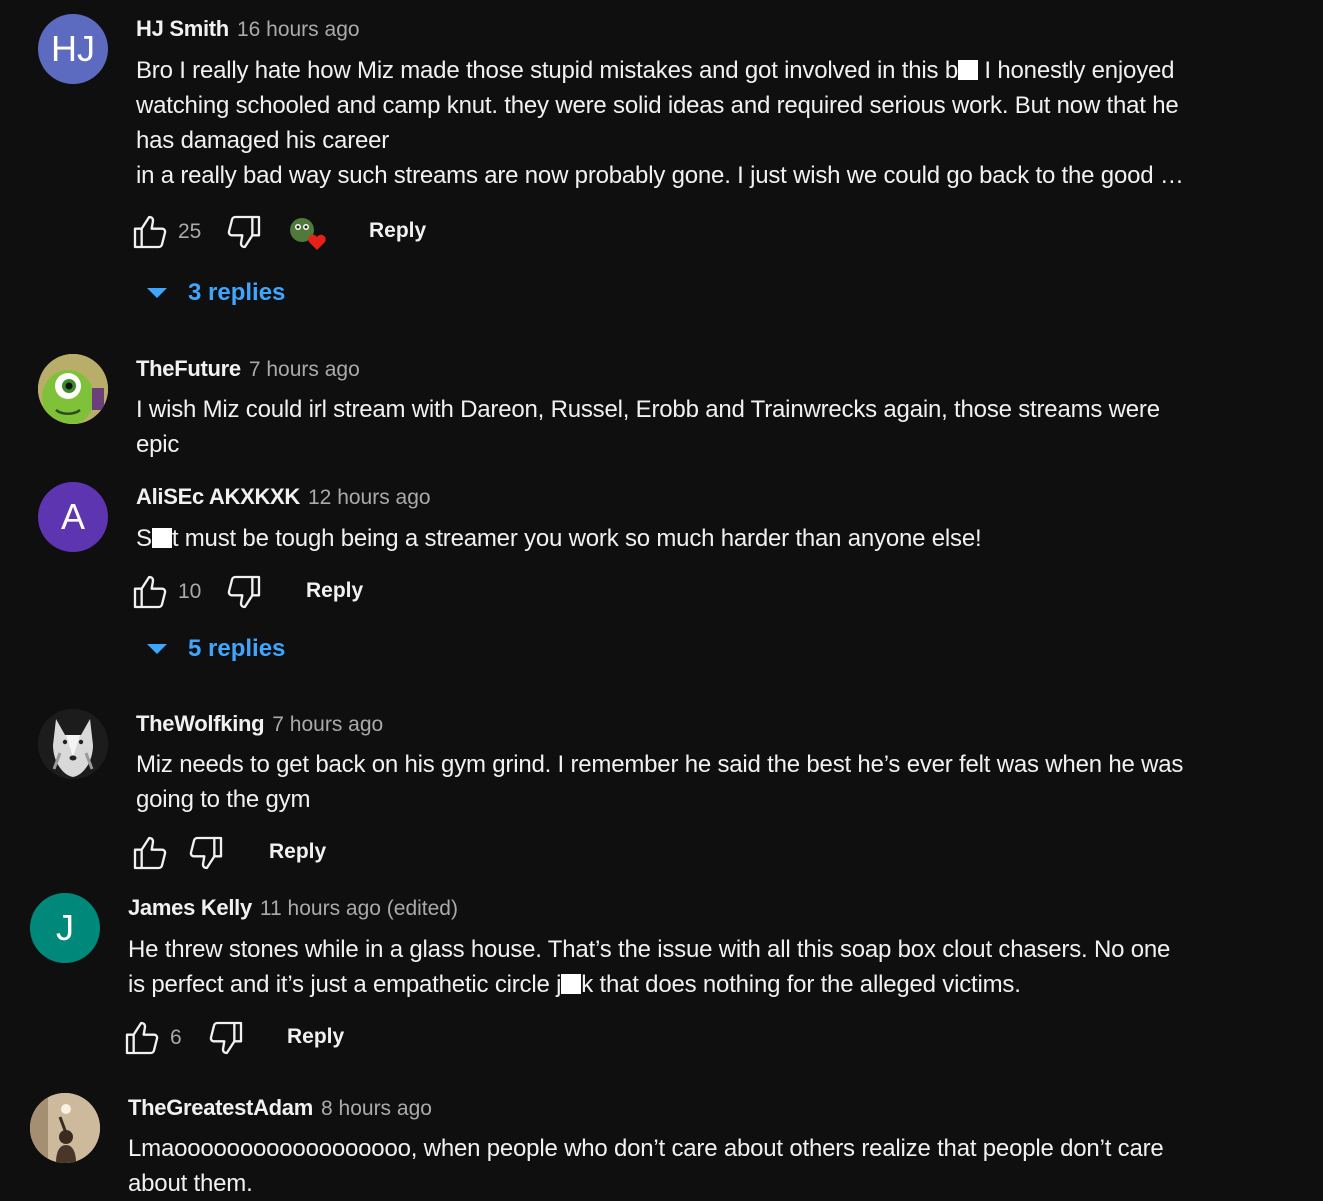 The image size is (1323, 1201). I want to click on comment-header: TheWolfking 7 hours ago, so click(259, 724).